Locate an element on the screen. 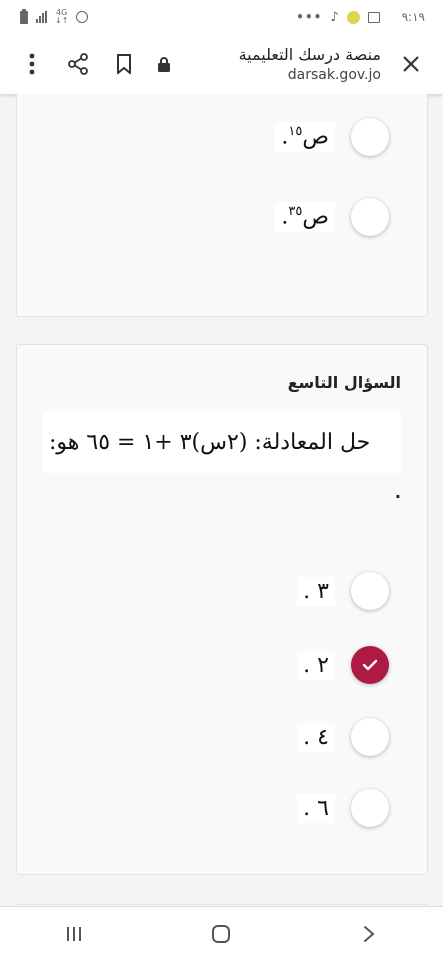 The width and height of the screenshot is (443, 960). whatsapp-icon is located at coordinates (353, 17).